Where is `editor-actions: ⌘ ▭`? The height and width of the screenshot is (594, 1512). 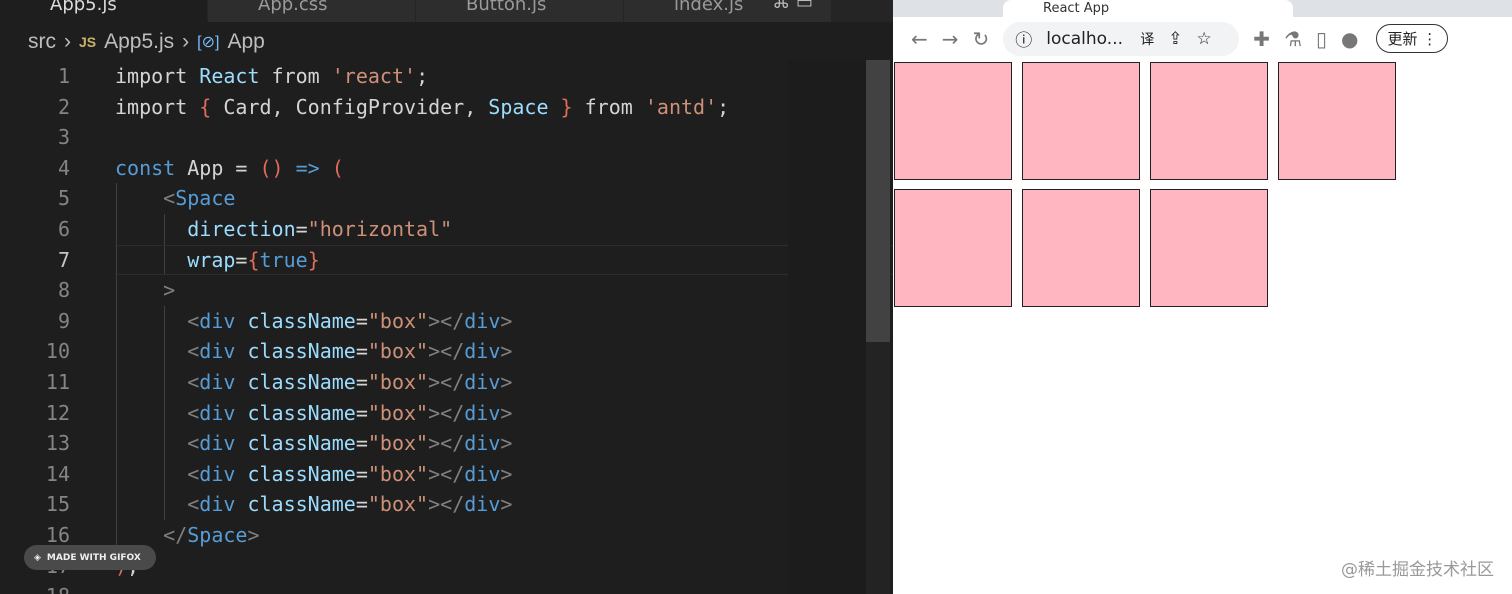
editor-actions: ⌘ ▭ is located at coordinates (792, 6).